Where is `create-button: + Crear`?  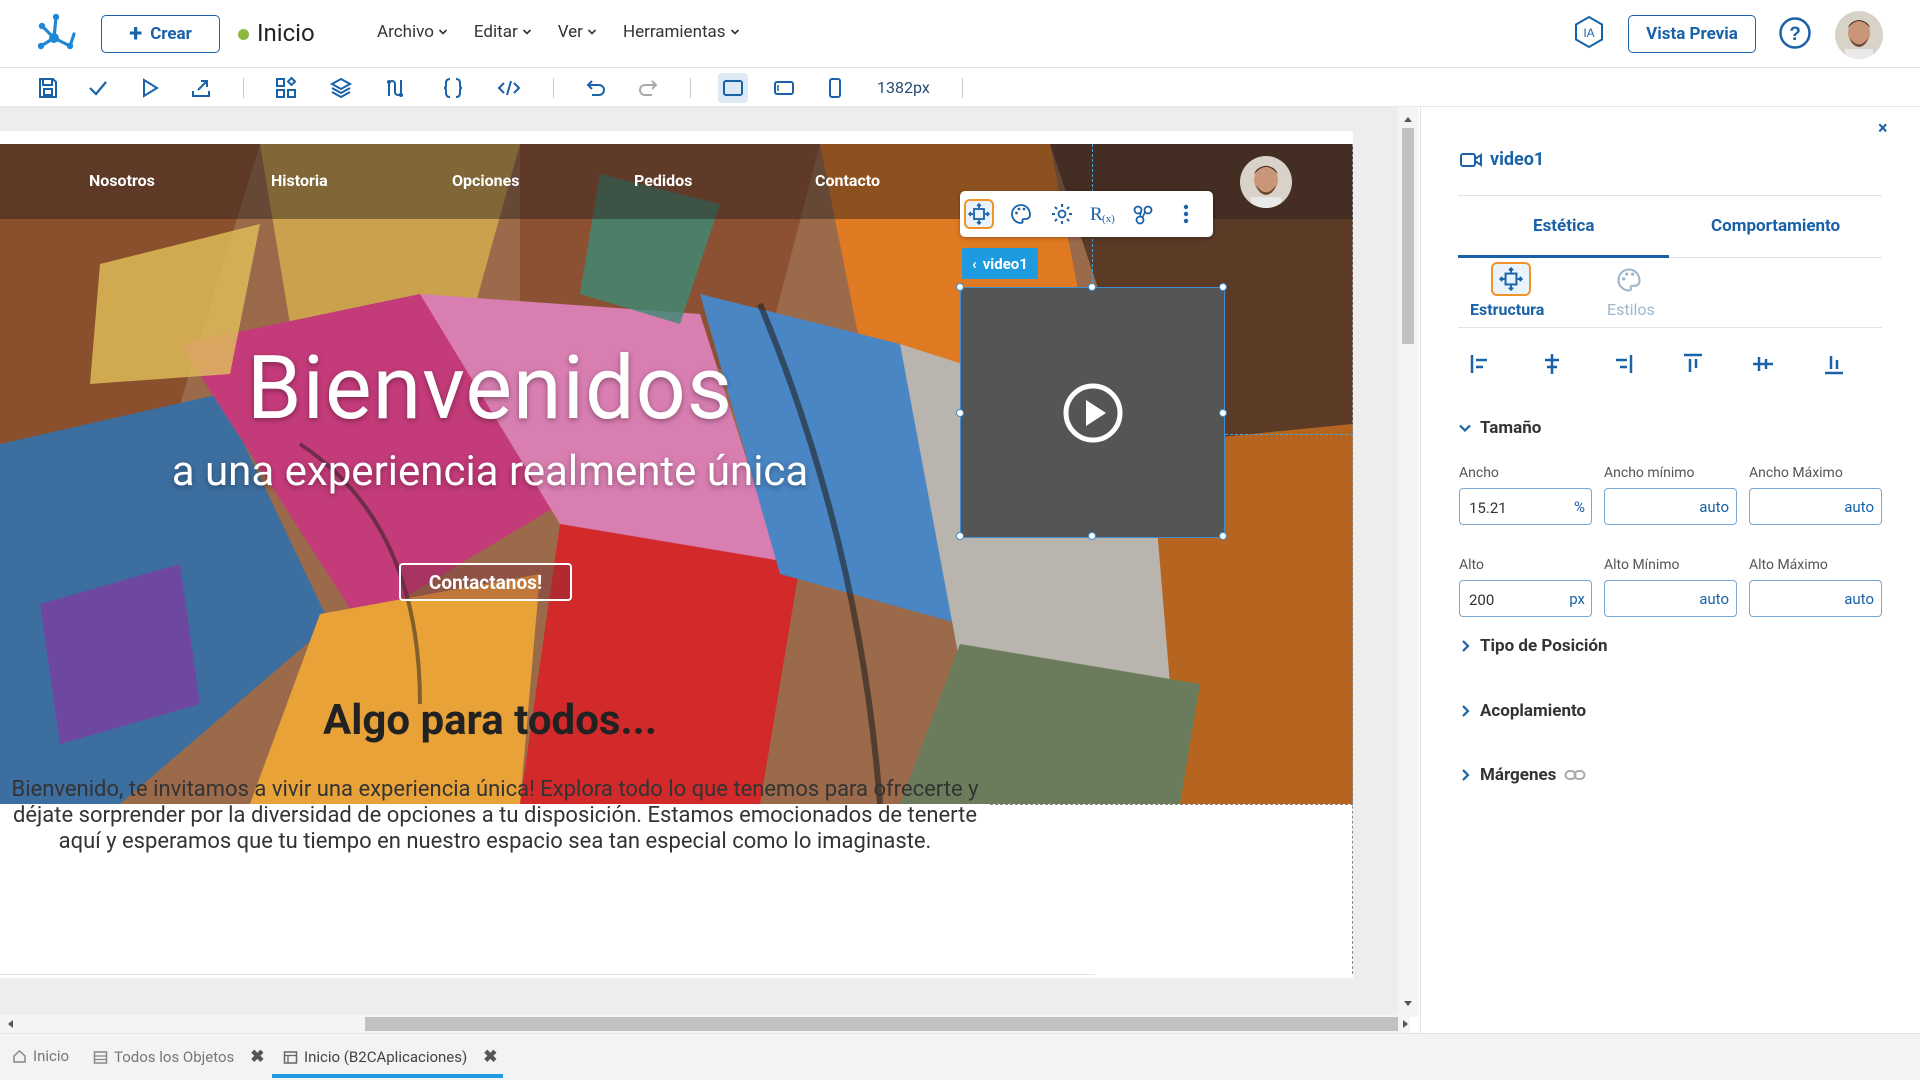
create-button: + Crear is located at coordinates (160, 34).